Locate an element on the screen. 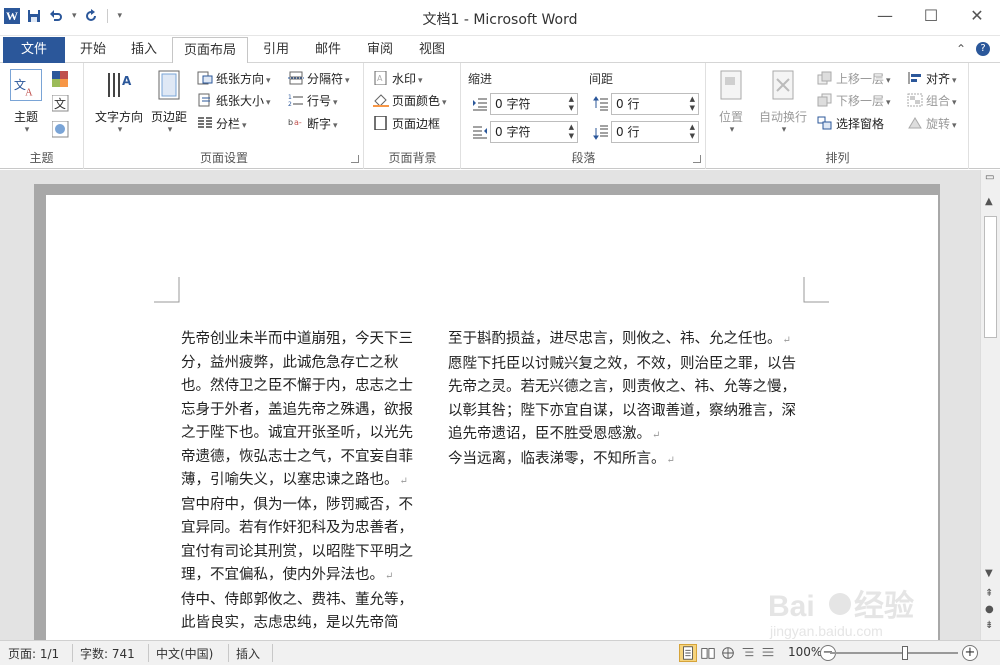 This screenshot has height=665, width=1000. wrap-text-dropdown-icon: ▾ is located at coordinates (784, 130).